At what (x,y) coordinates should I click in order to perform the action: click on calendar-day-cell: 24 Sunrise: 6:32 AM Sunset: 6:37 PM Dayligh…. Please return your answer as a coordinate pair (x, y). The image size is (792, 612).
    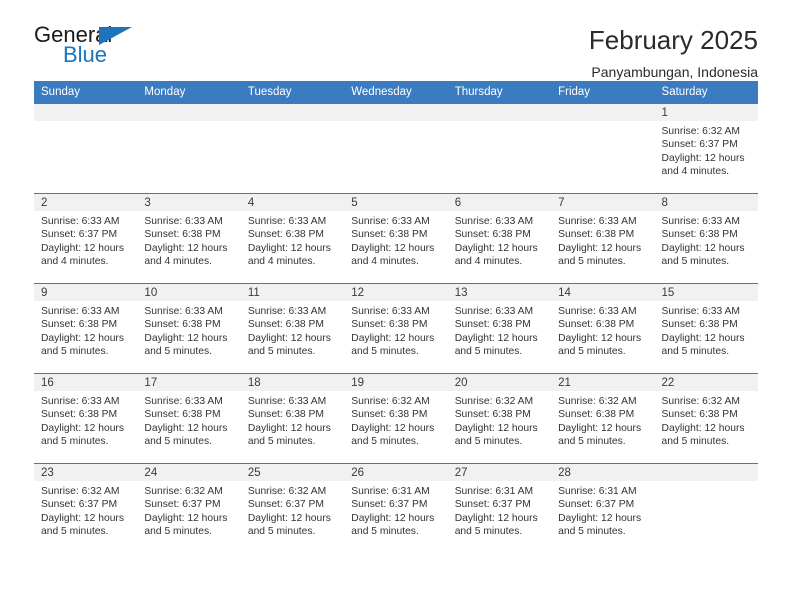
    Looking at the image, I should click on (189, 508).